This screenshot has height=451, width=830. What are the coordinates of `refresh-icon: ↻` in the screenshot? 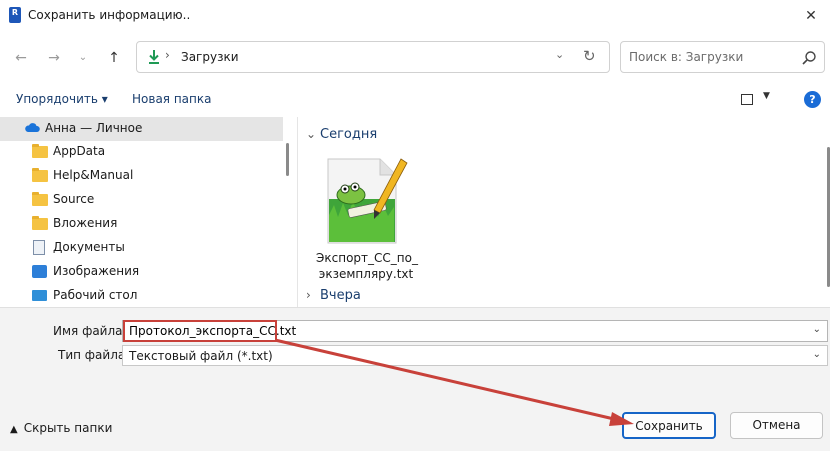 It's located at (589, 56).